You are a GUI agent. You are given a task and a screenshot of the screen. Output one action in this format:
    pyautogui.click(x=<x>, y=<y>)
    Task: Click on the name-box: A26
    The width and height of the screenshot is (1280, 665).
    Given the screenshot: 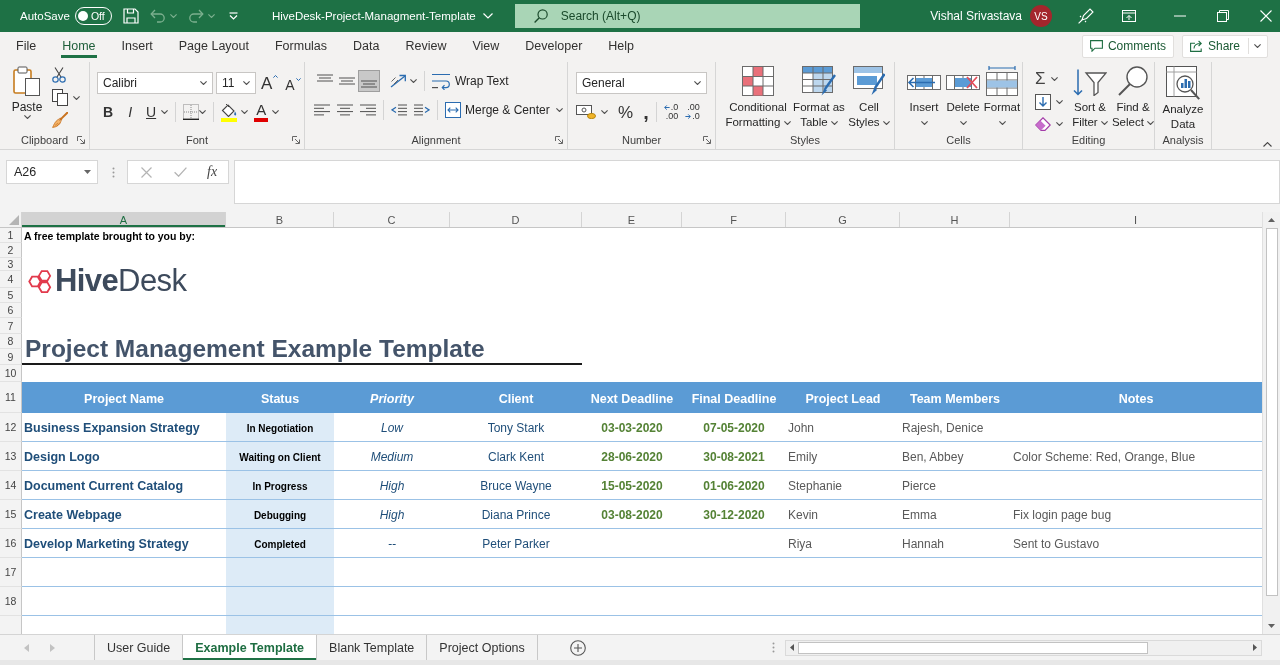 What is the action you would take?
    pyautogui.click(x=52, y=172)
    